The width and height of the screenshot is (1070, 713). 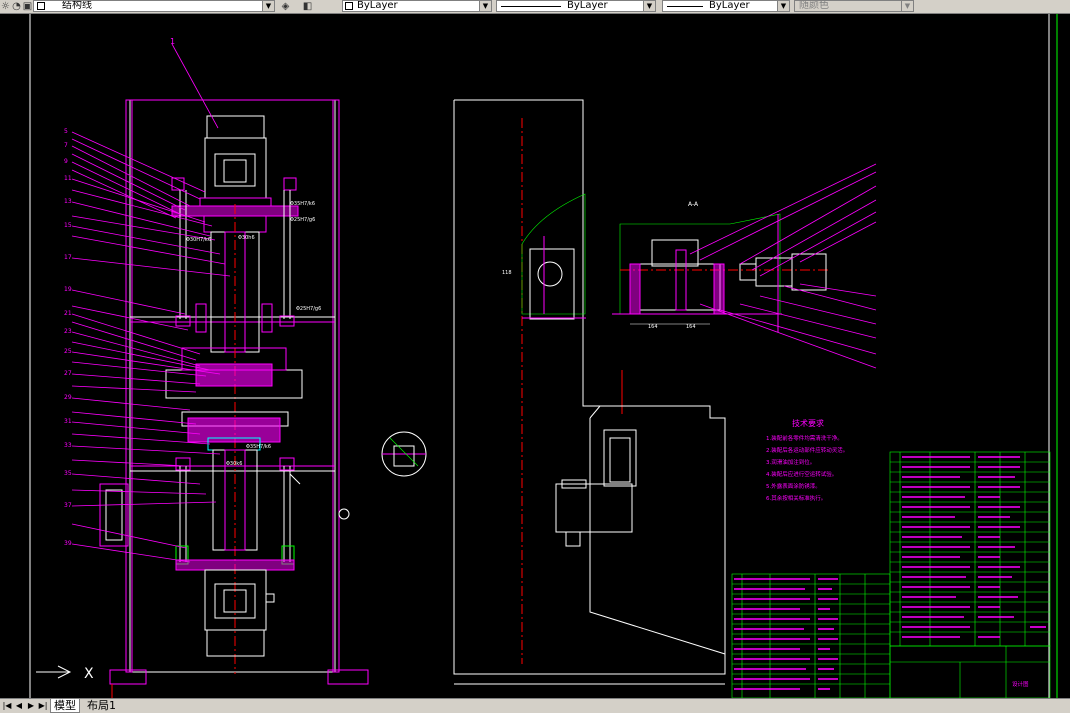 I want to click on tech-line: 4.装配后应进行空运转试验。, so click(x=801, y=474).